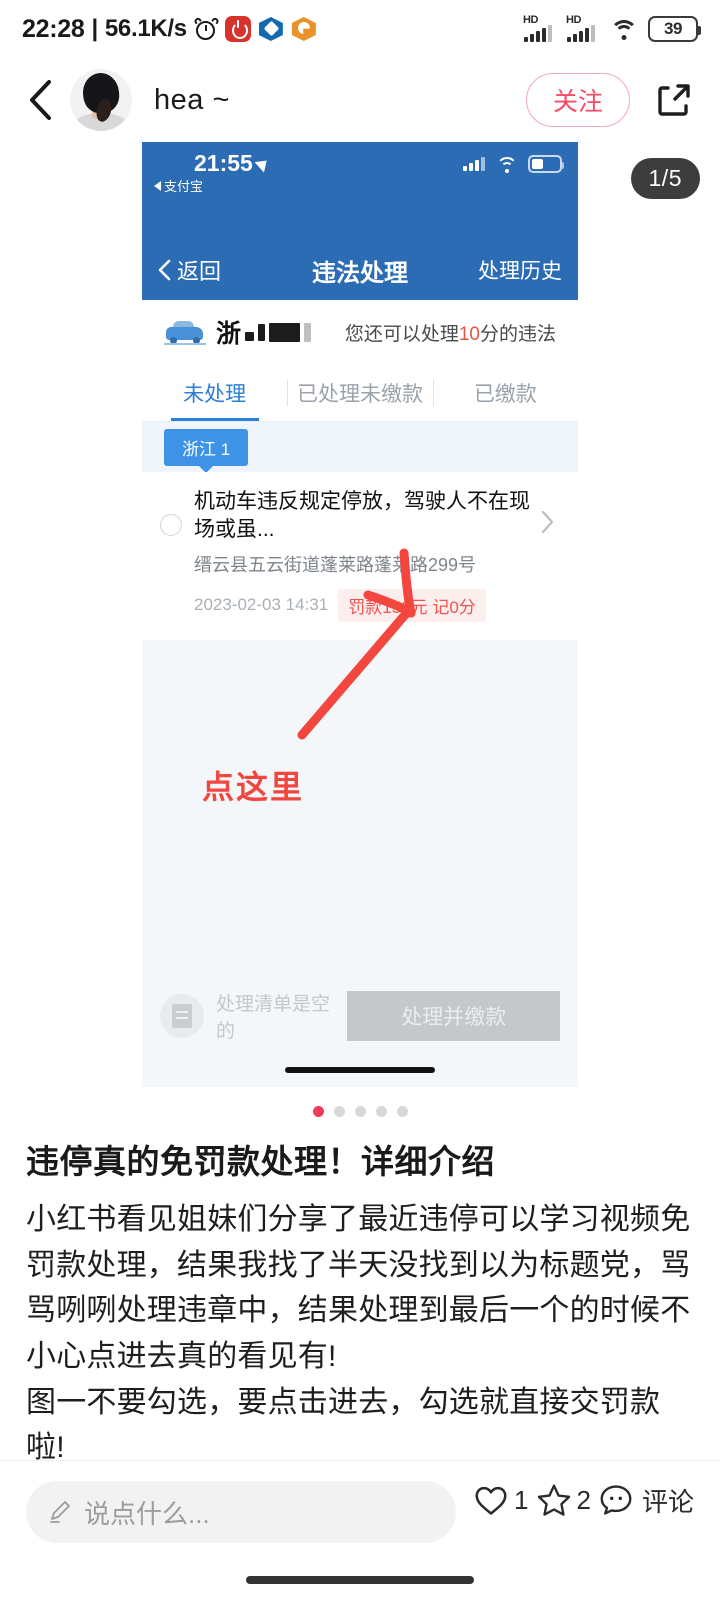 The image size is (720, 1600). What do you see at coordinates (343, 1425) in the screenshot?
I see `post-paragraph-2: 图一不要勾选，要点击进去，勾选就直接交罚款啦!` at bounding box center [343, 1425].